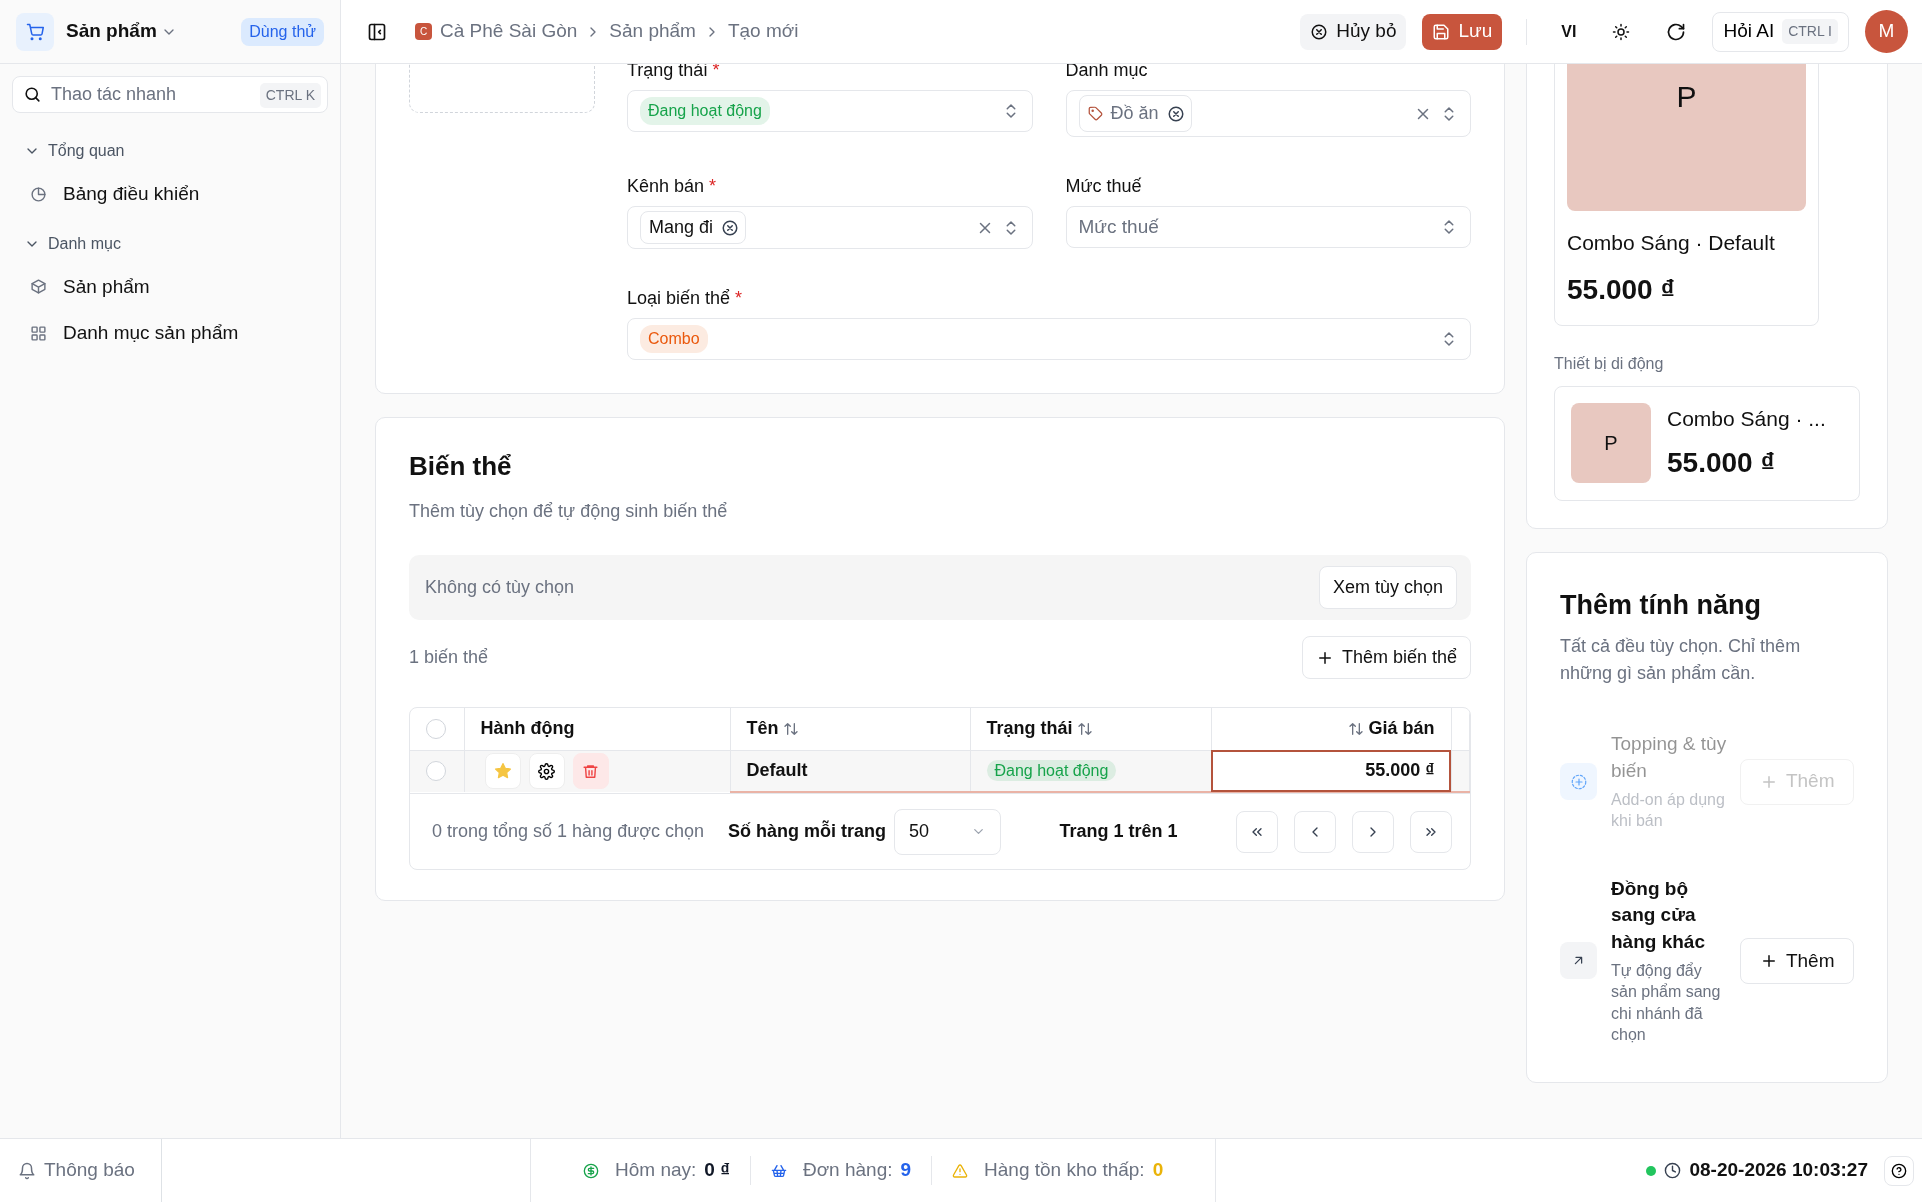 Image resolution: width=1922 pixels, height=1202 pixels. I want to click on feature-title: Topping & tùy biến, so click(1669, 757).